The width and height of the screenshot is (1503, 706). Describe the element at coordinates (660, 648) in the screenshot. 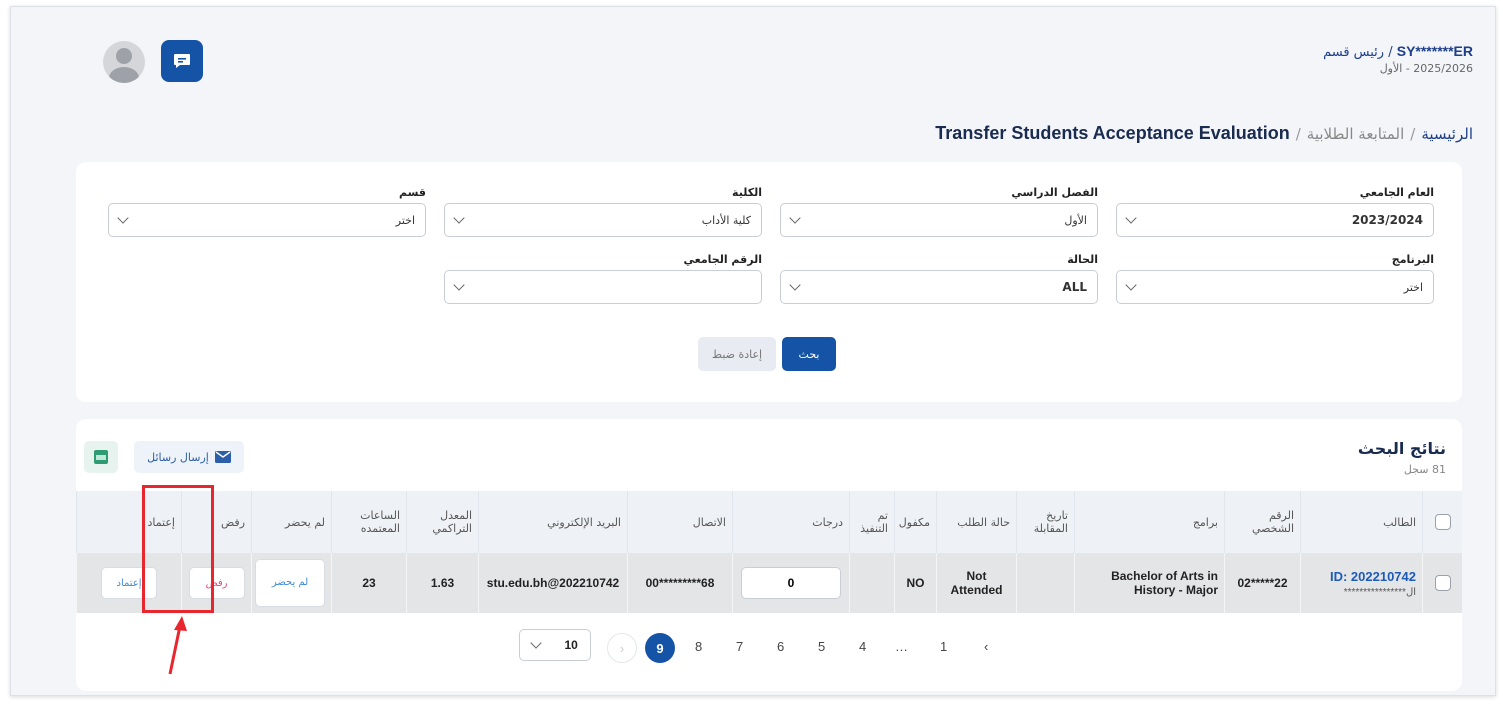

I see `page-9-button: 9` at that location.